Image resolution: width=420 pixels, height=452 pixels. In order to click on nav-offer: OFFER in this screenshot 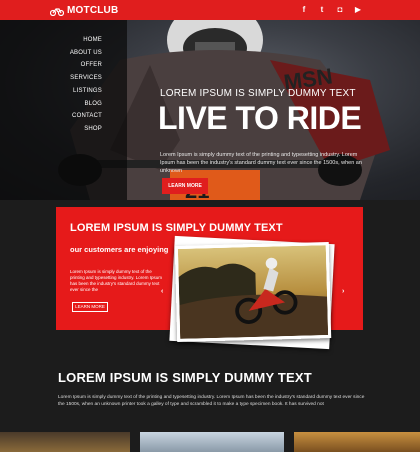, I will do `click(86, 65)`.